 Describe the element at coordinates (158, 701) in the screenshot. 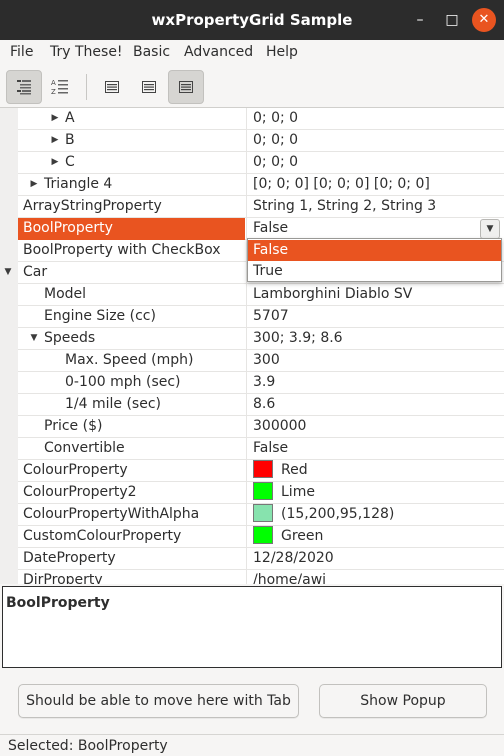

I see `tab-target-button: Should be able to move here with Tab` at that location.